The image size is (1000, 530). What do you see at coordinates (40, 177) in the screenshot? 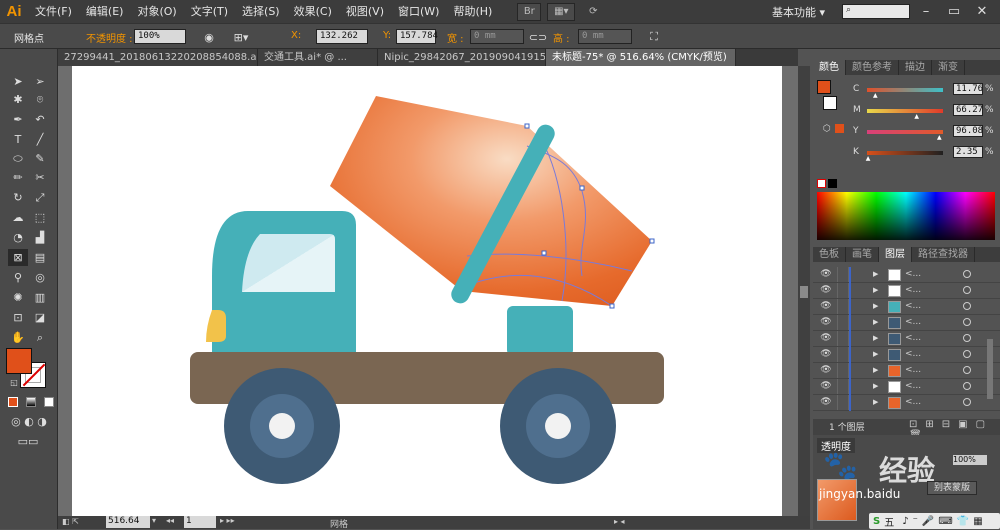
I see `scissors-tool-icon: ✂` at bounding box center [40, 177].